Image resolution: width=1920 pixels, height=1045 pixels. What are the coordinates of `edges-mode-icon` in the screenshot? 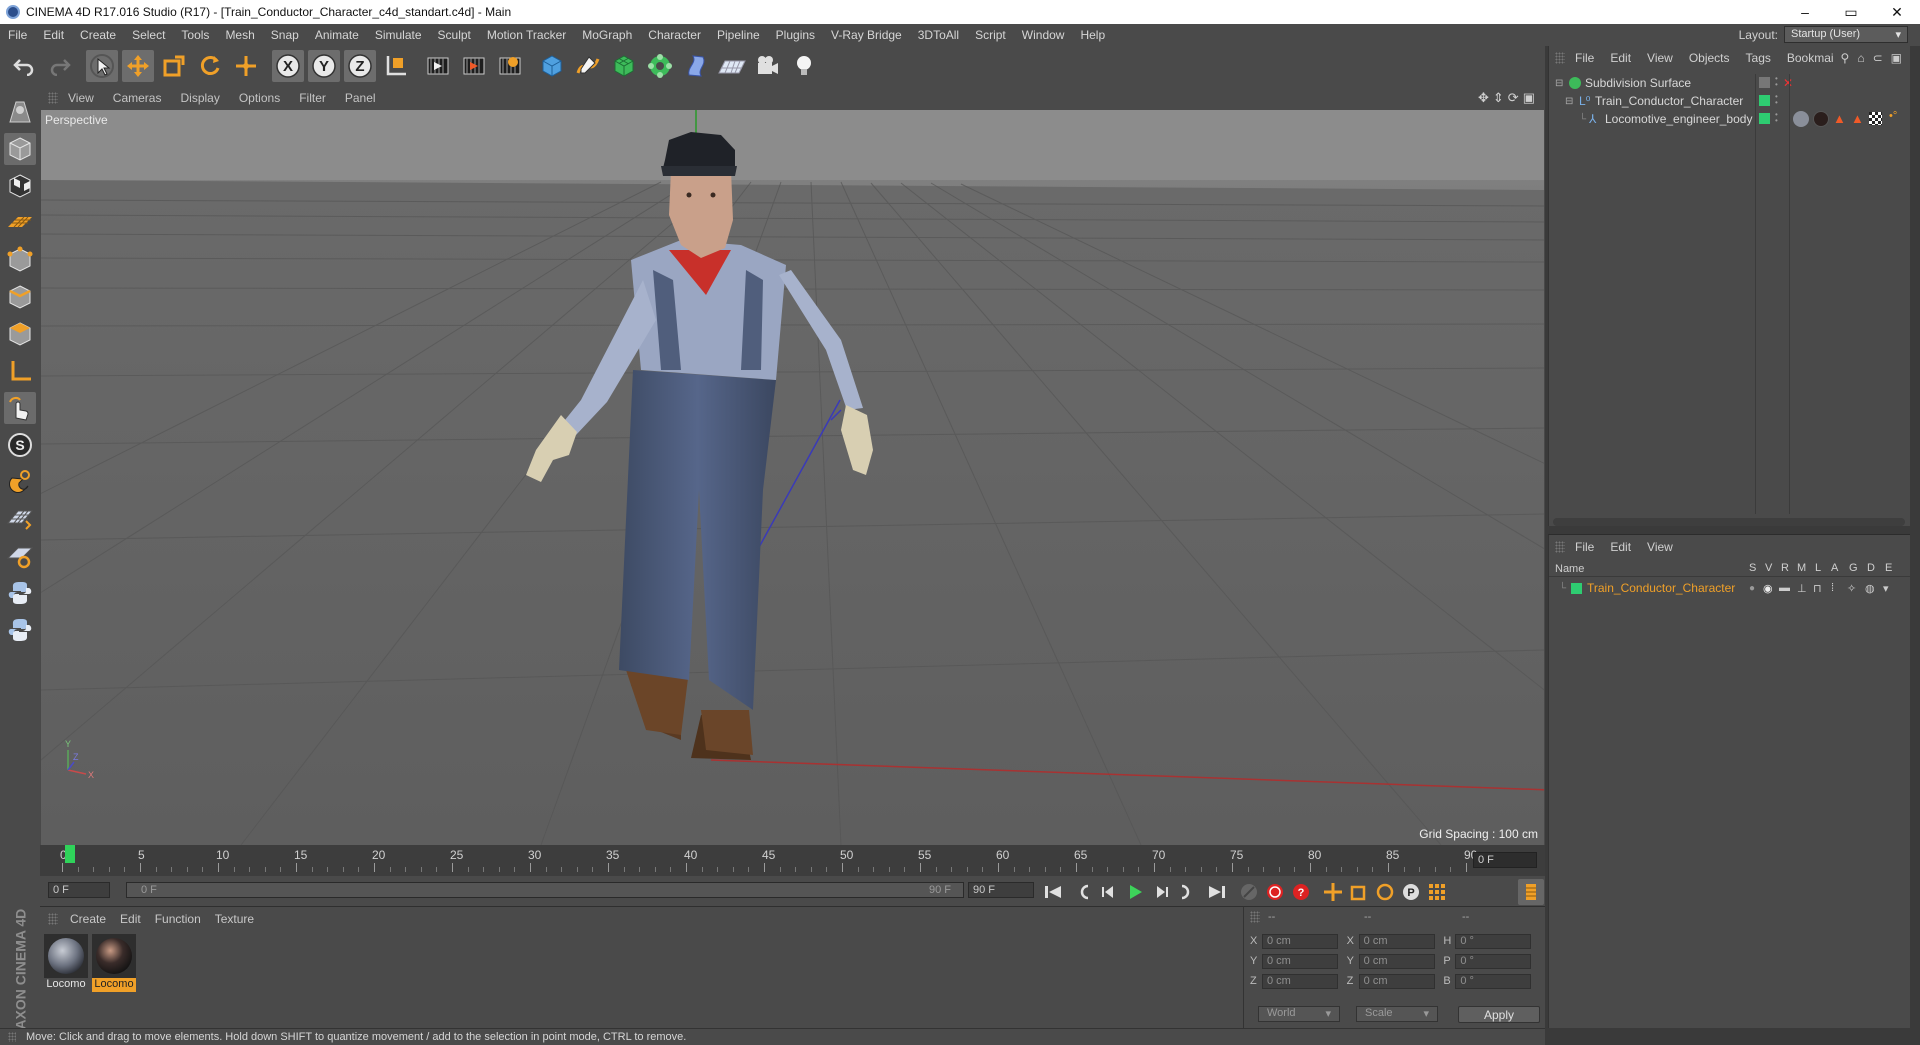 It's located at (20, 297).